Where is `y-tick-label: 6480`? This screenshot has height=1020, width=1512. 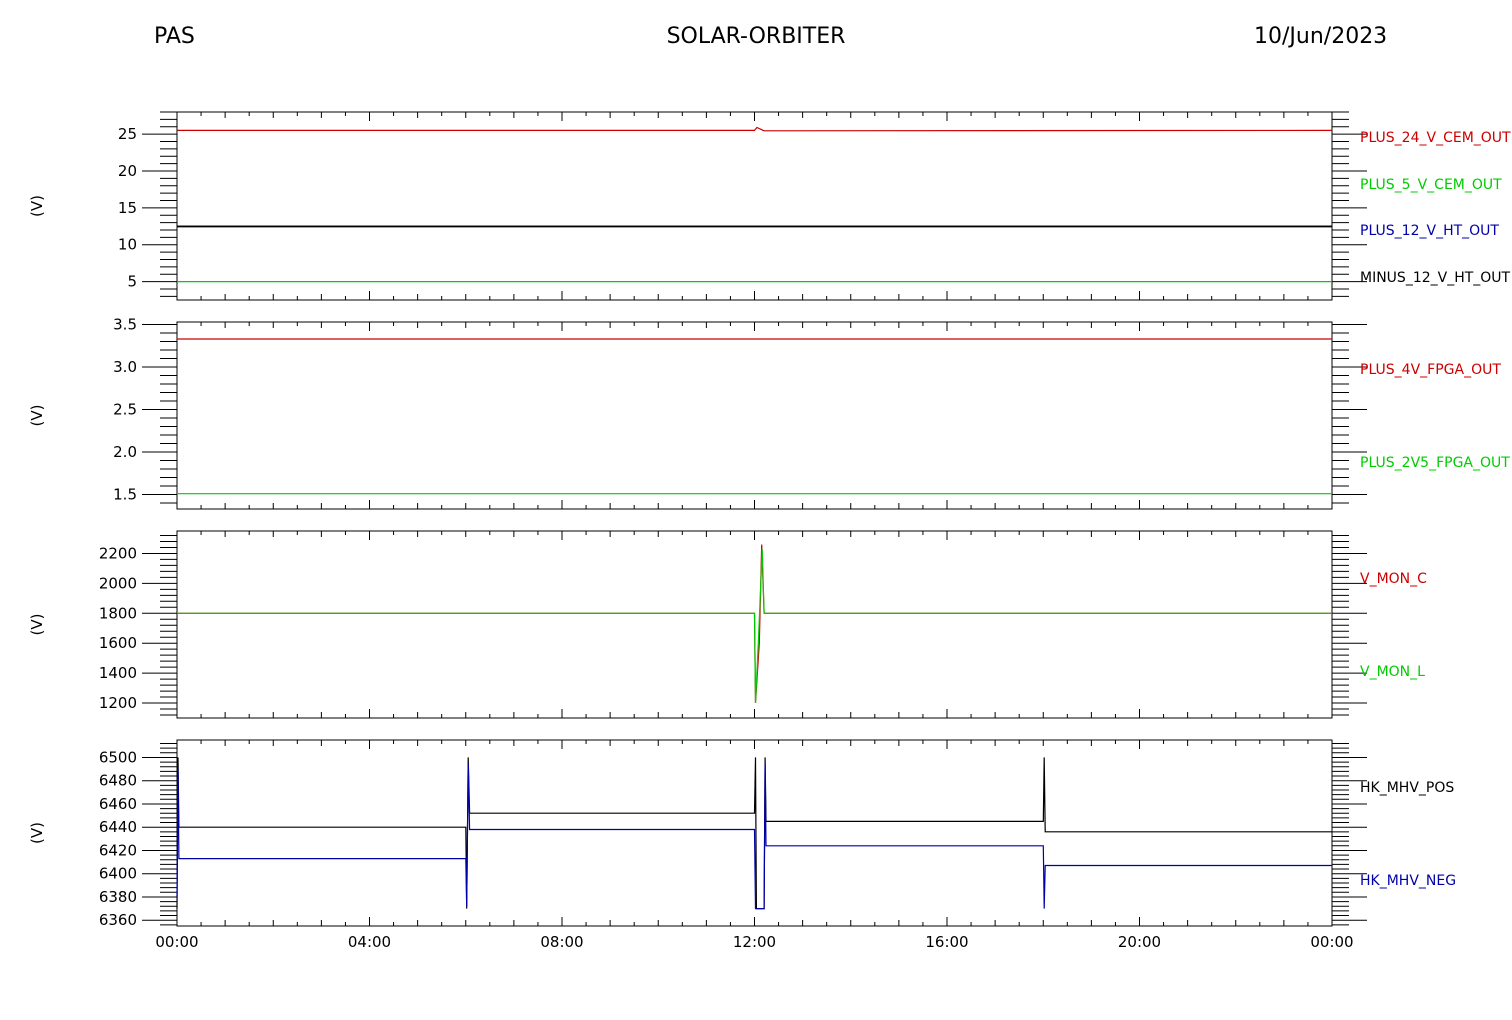 y-tick-label: 6480 is located at coordinates (118, 781).